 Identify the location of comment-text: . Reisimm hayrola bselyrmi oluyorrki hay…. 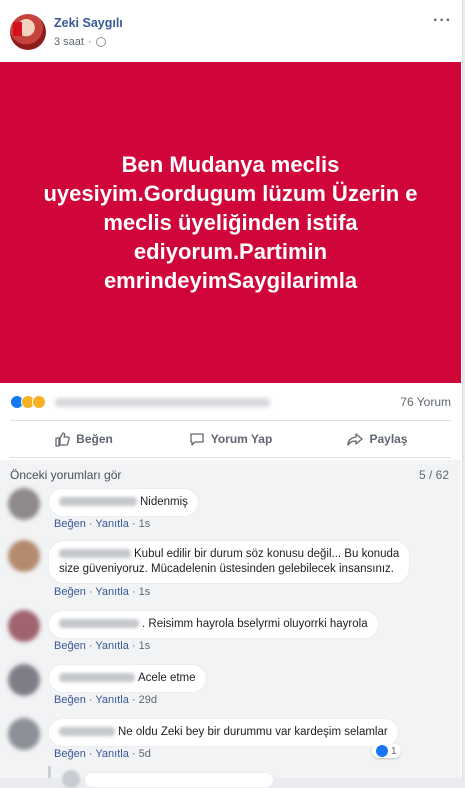
(255, 624).